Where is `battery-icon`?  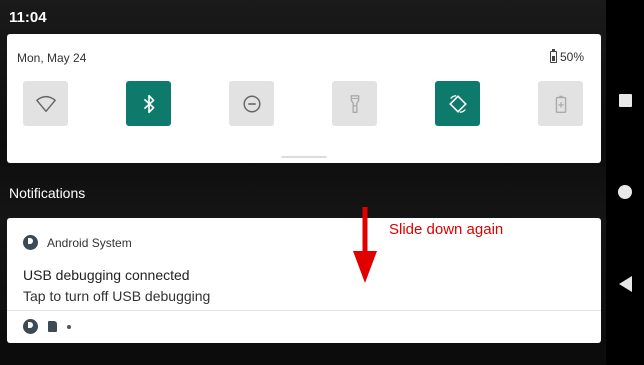
battery-icon is located at coordinates (553, 56).